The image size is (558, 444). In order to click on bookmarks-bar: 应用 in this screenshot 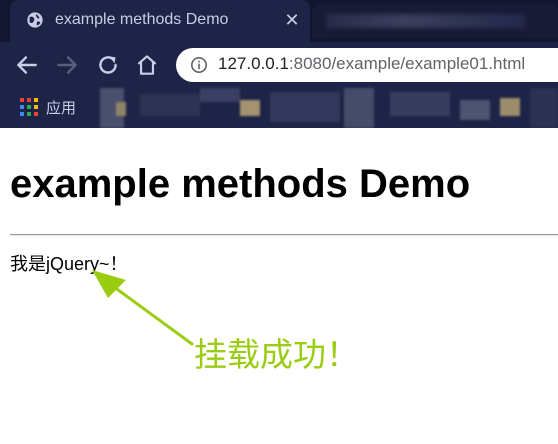, I will do `click(279, 108)`.